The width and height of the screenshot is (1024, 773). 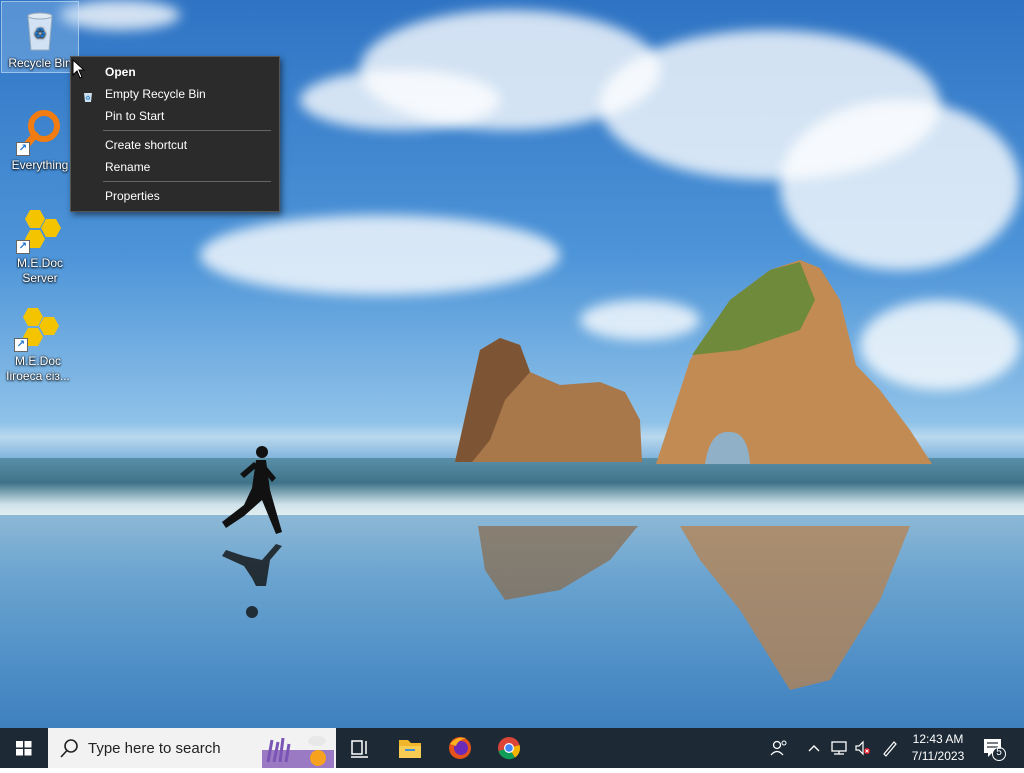 What do you see at coordinates (175, 167) in the screenshot?
I see `menu-item-rename: Rename` at bounding box center [175, 167].